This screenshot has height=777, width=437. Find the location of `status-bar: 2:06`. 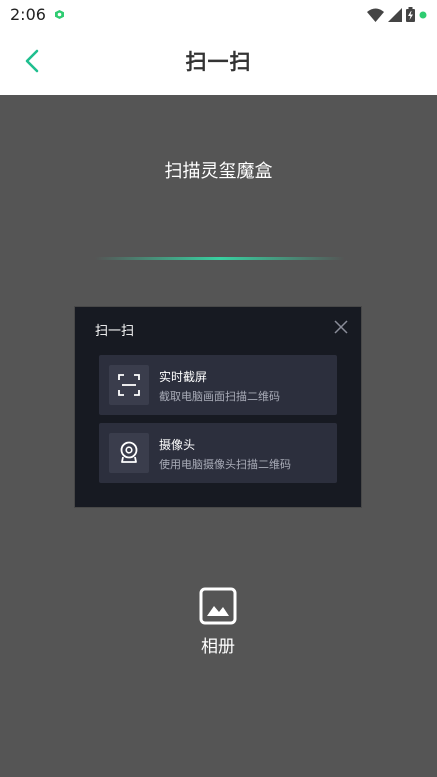

status-bar: 2:06 is located at coordinates (218, 15).